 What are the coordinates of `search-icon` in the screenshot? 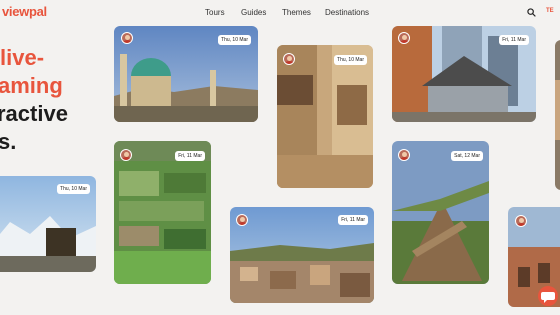 It's located at (531, 12).